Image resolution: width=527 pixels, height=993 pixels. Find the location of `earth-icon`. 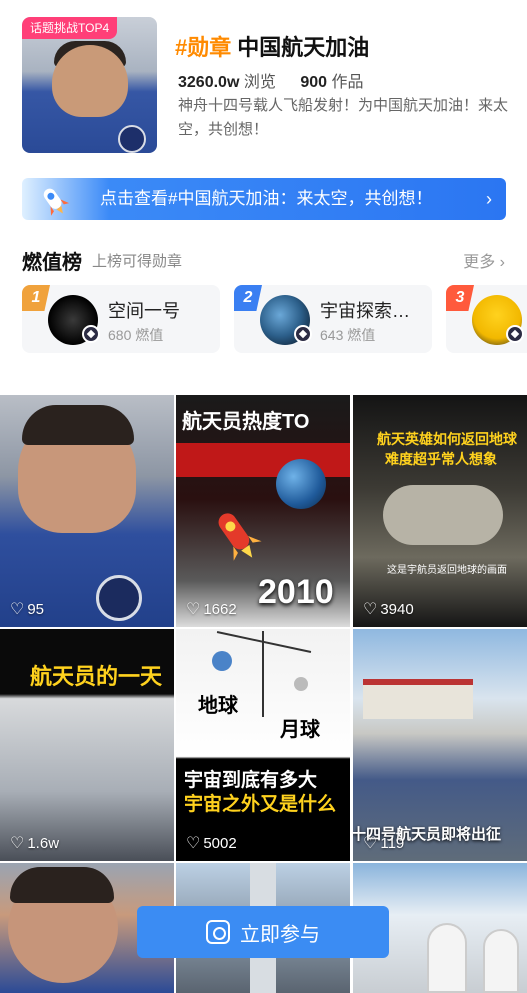

earth-icon is located at coordinates (222, 661).